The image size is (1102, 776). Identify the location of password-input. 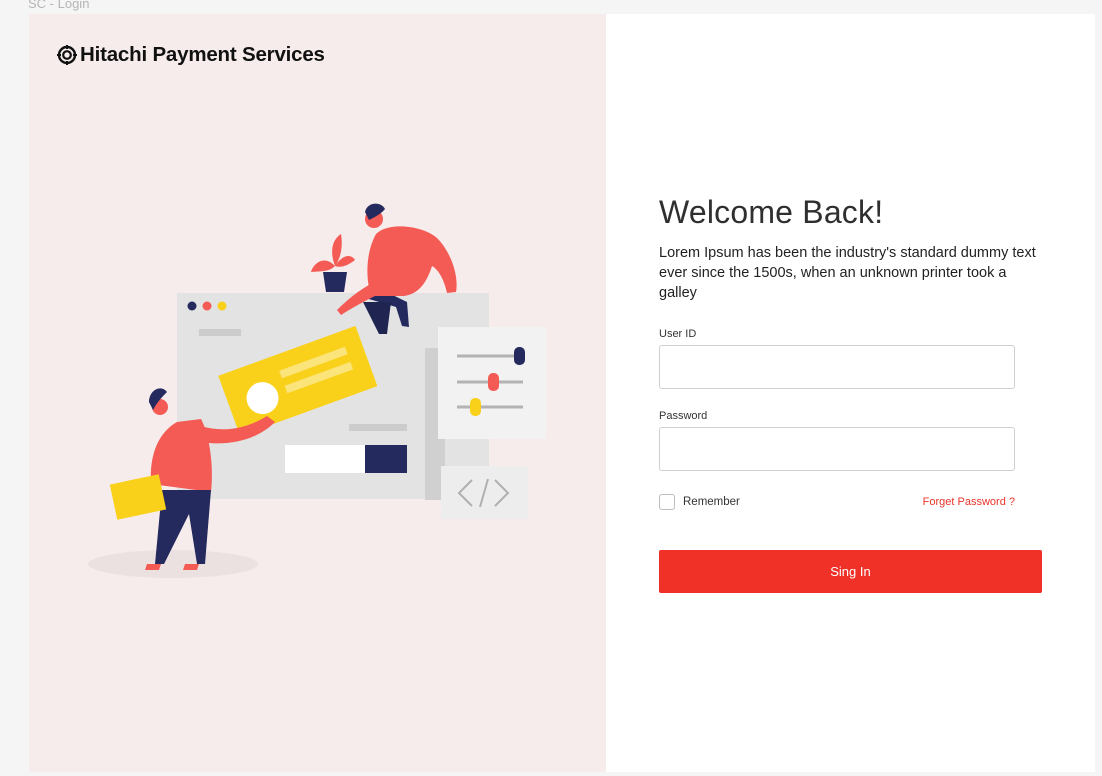
(837, 449).